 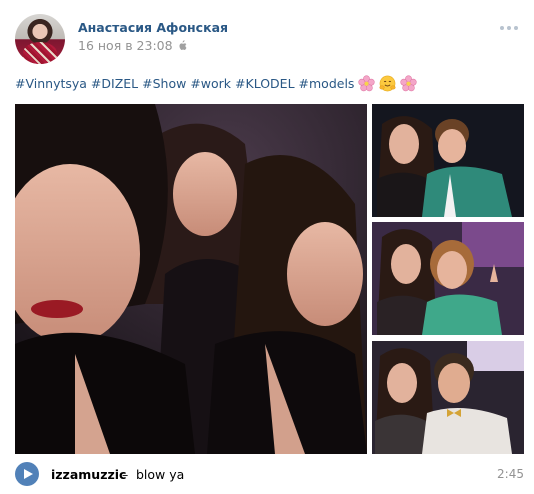 What do you see at coordinates (269, 475) in the screenshot?
I see `audio-attachment: izzamuzzic – blow ya 2:45` at bounding box center [269, 475].